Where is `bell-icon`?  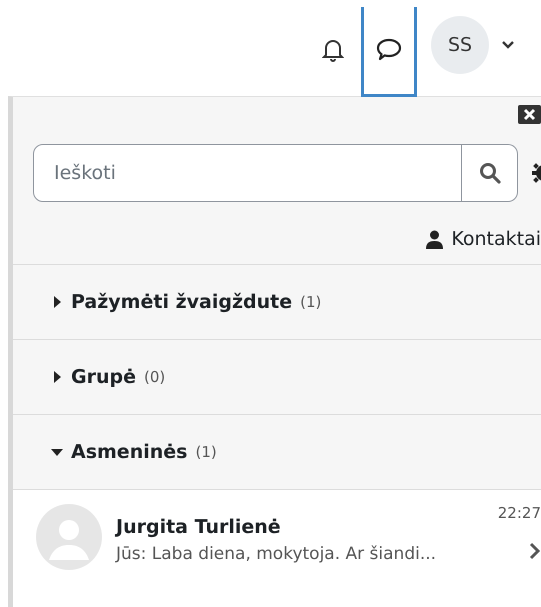
bell-icon is located at coordinates (333, 50).